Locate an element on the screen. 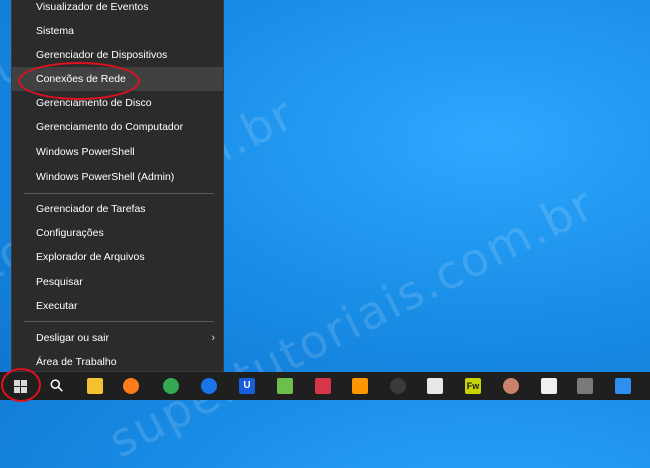 The width and height of the screenshot is (650, 468). inkscape-taskbar-button is located at coordinates (435, 386).